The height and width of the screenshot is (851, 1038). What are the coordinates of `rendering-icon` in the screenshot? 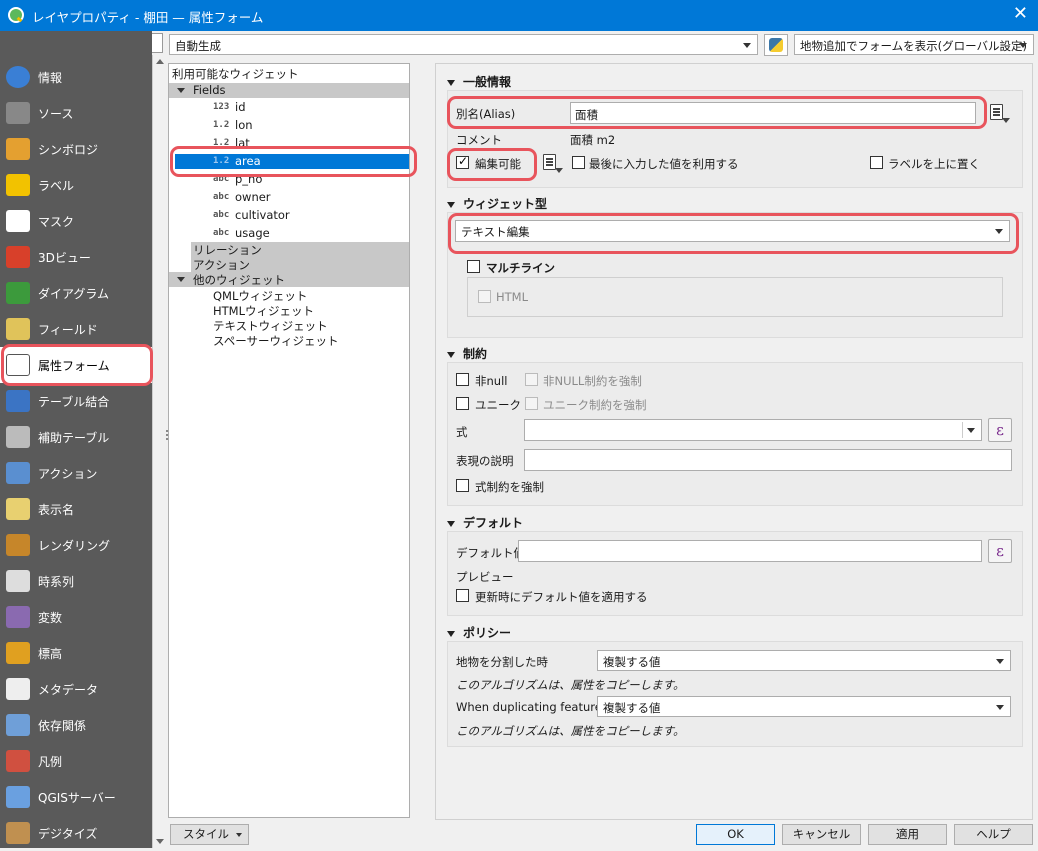 It's located at (18, 545).